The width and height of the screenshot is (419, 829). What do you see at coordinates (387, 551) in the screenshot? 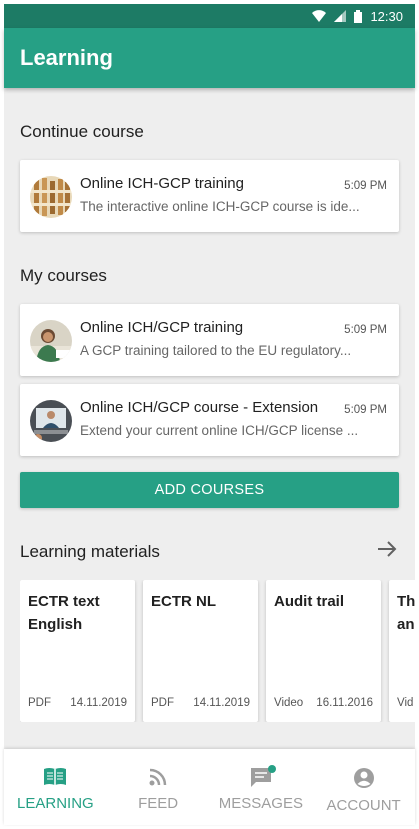
I see `arrow-right-icon` at bounding box center [387, 551].